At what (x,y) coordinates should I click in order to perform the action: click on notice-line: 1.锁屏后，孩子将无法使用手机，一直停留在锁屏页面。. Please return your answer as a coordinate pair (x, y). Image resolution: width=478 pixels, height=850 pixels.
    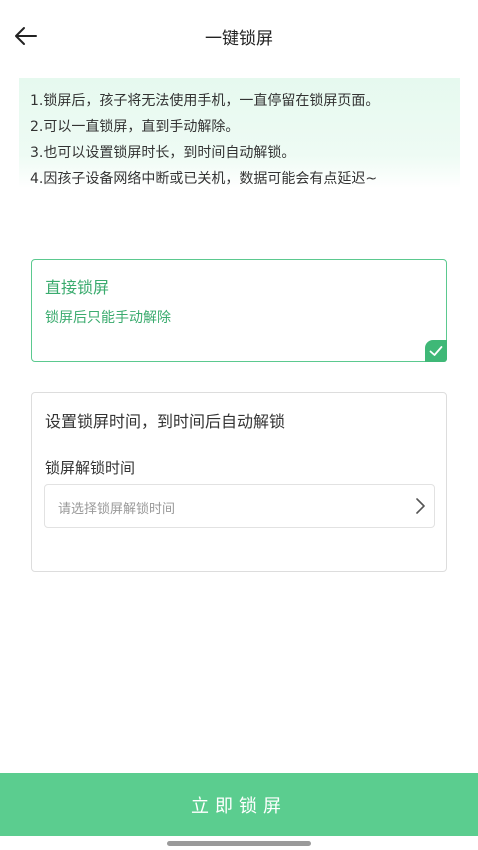
    Looking at the image, I should click on (205, 101).